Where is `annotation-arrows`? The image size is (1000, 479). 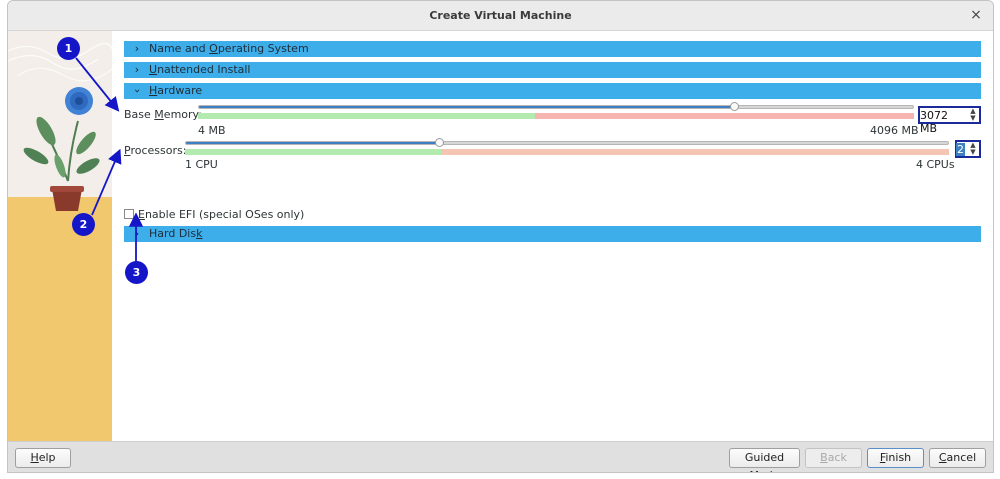
annotation-arrows is located at coordinates (109, 159).